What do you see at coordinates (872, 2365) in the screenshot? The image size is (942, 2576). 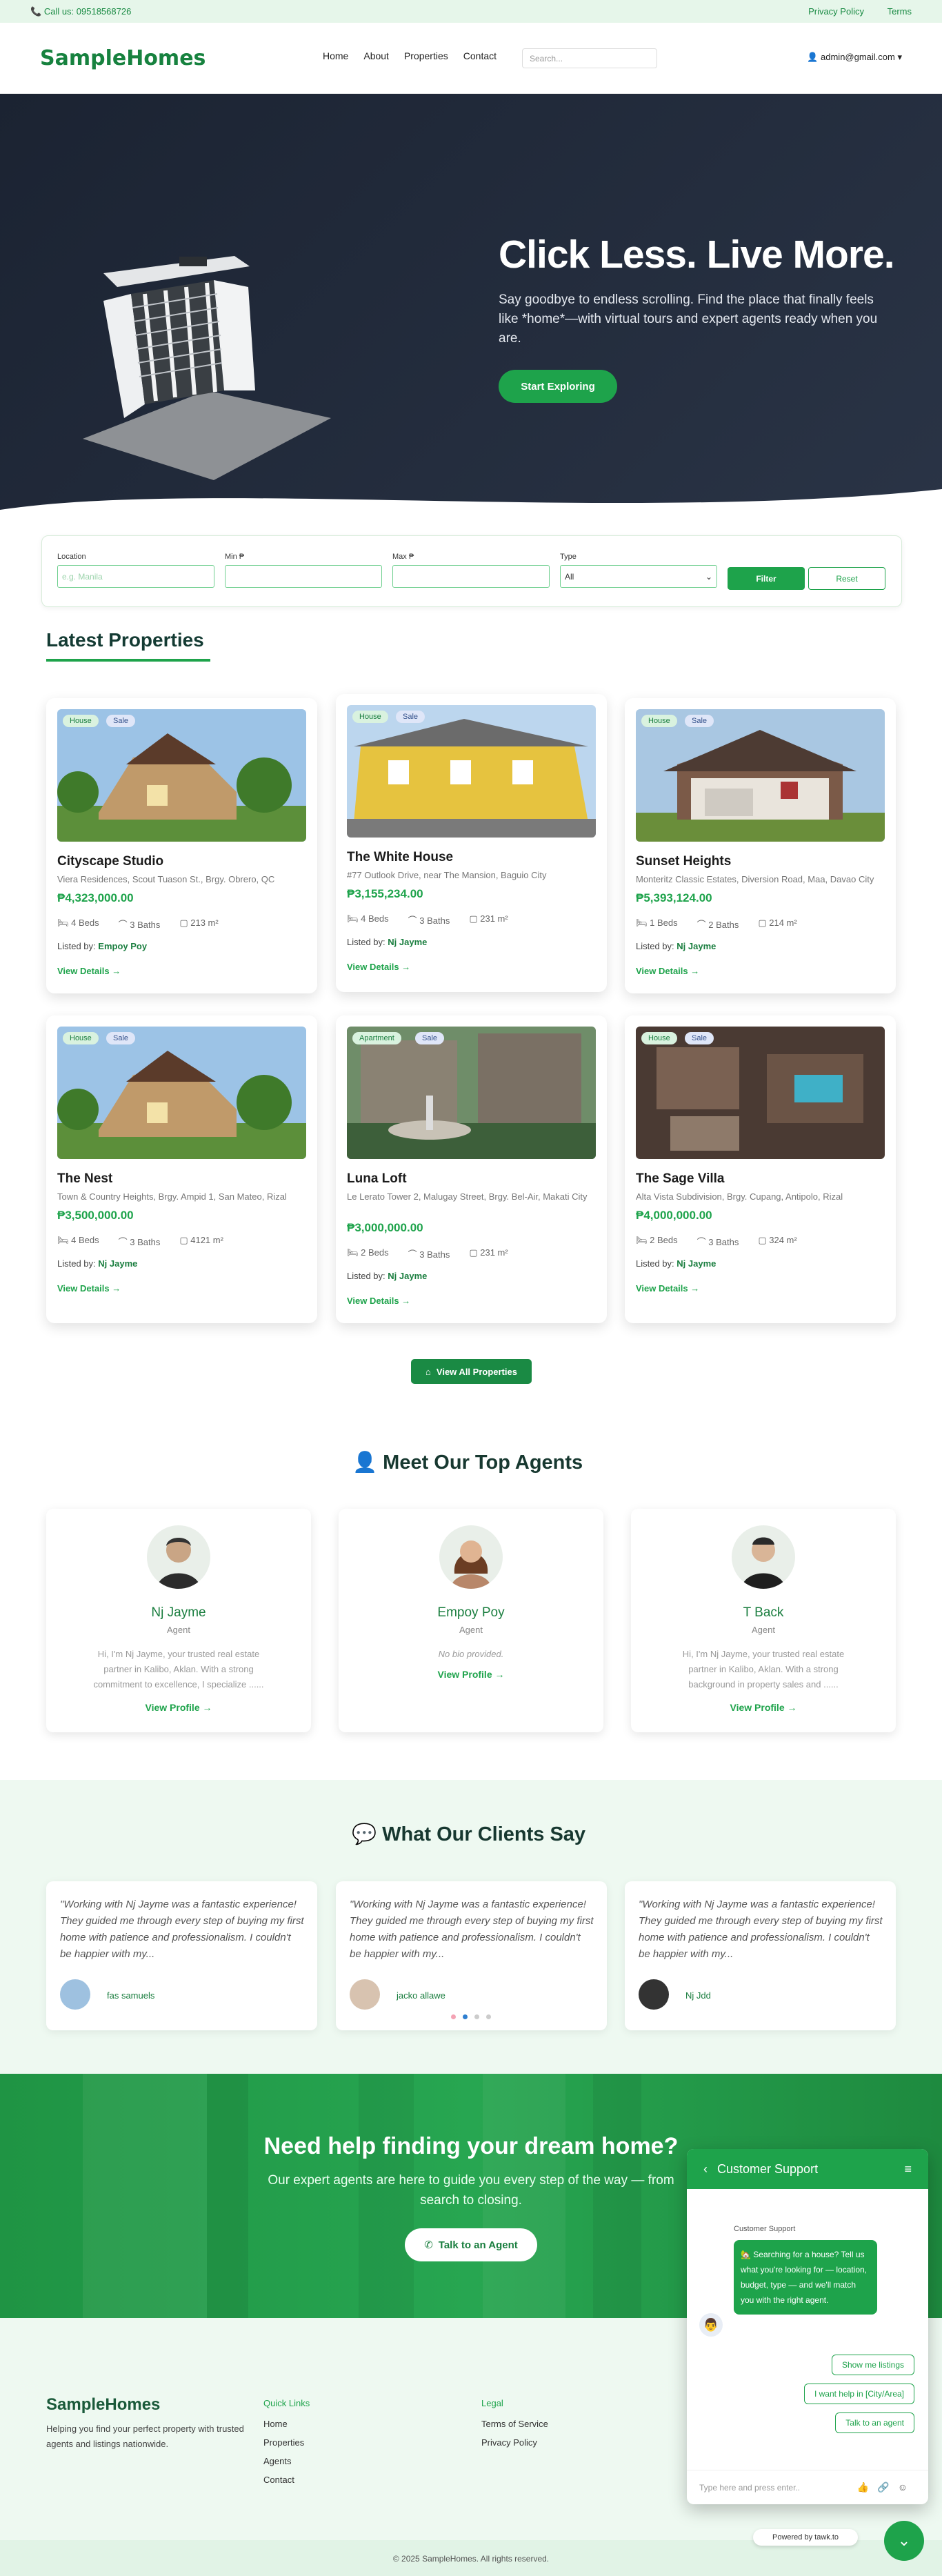 I see `quick-reply-listings: Show me listings` at bounding box center [872, 2365].